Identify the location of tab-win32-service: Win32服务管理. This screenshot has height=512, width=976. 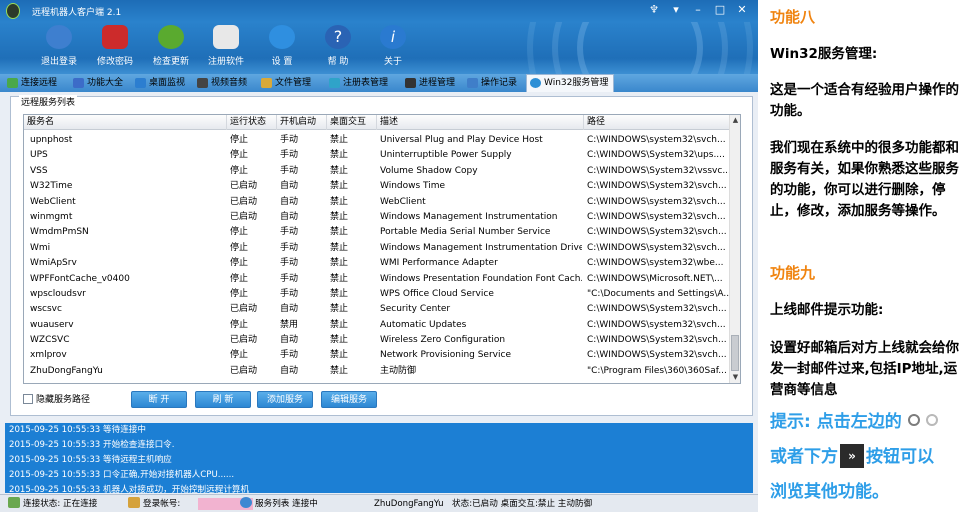
(570, 83).